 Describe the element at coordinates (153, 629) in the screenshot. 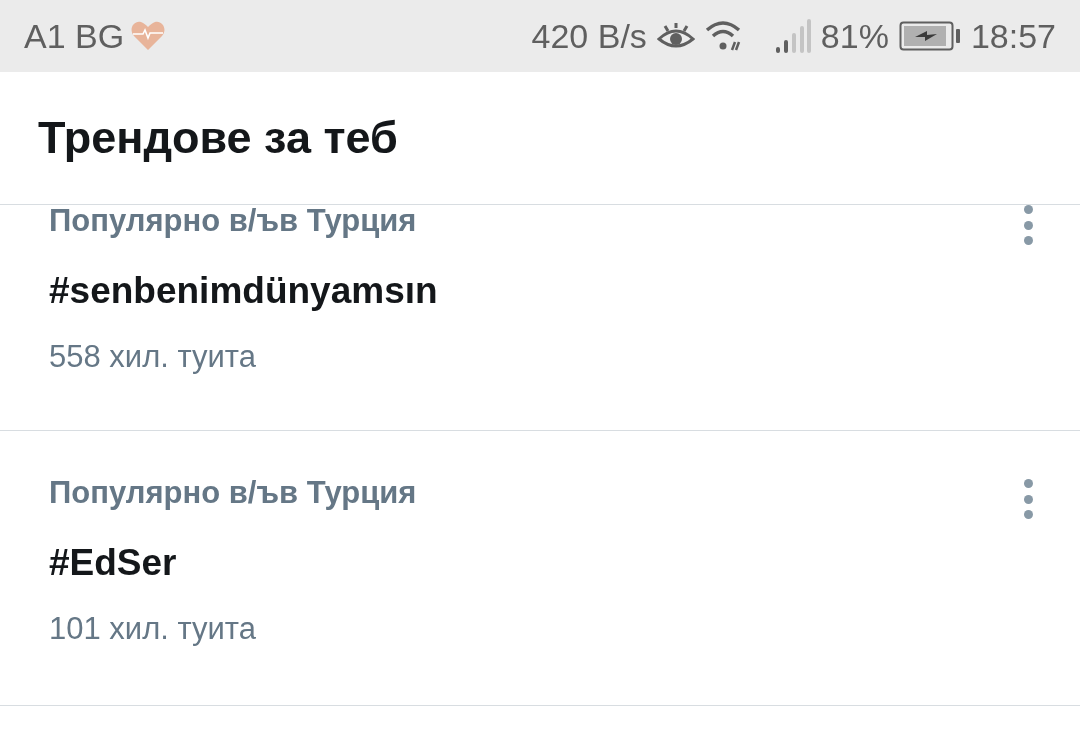

I see `tweet-count: 101 хил. туита` at that location.